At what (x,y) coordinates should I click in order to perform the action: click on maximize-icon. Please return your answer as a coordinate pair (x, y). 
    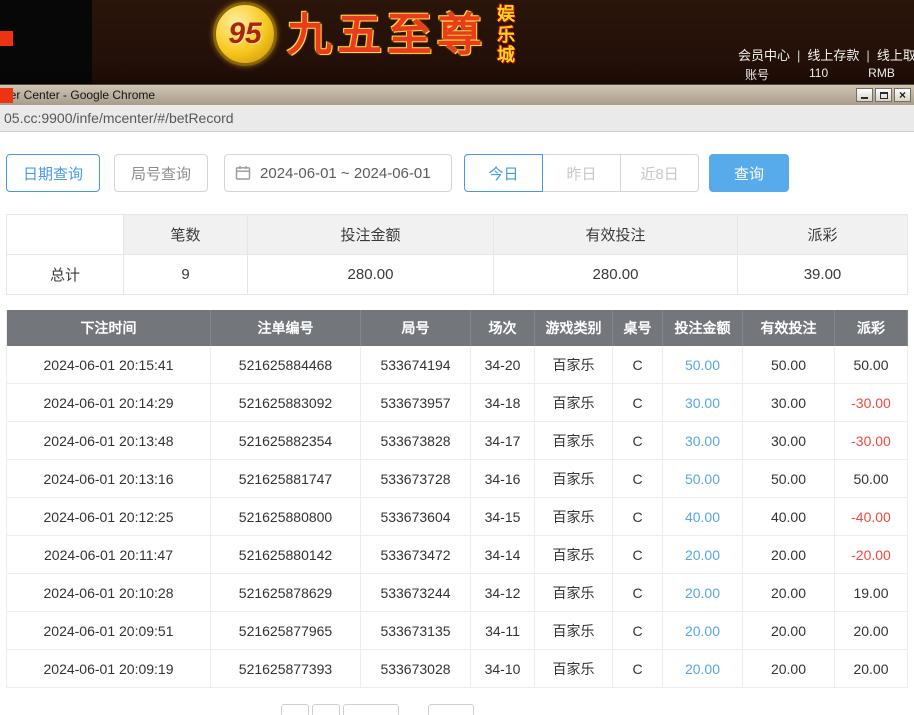
    Looking at the image, I should click on (883, 95).